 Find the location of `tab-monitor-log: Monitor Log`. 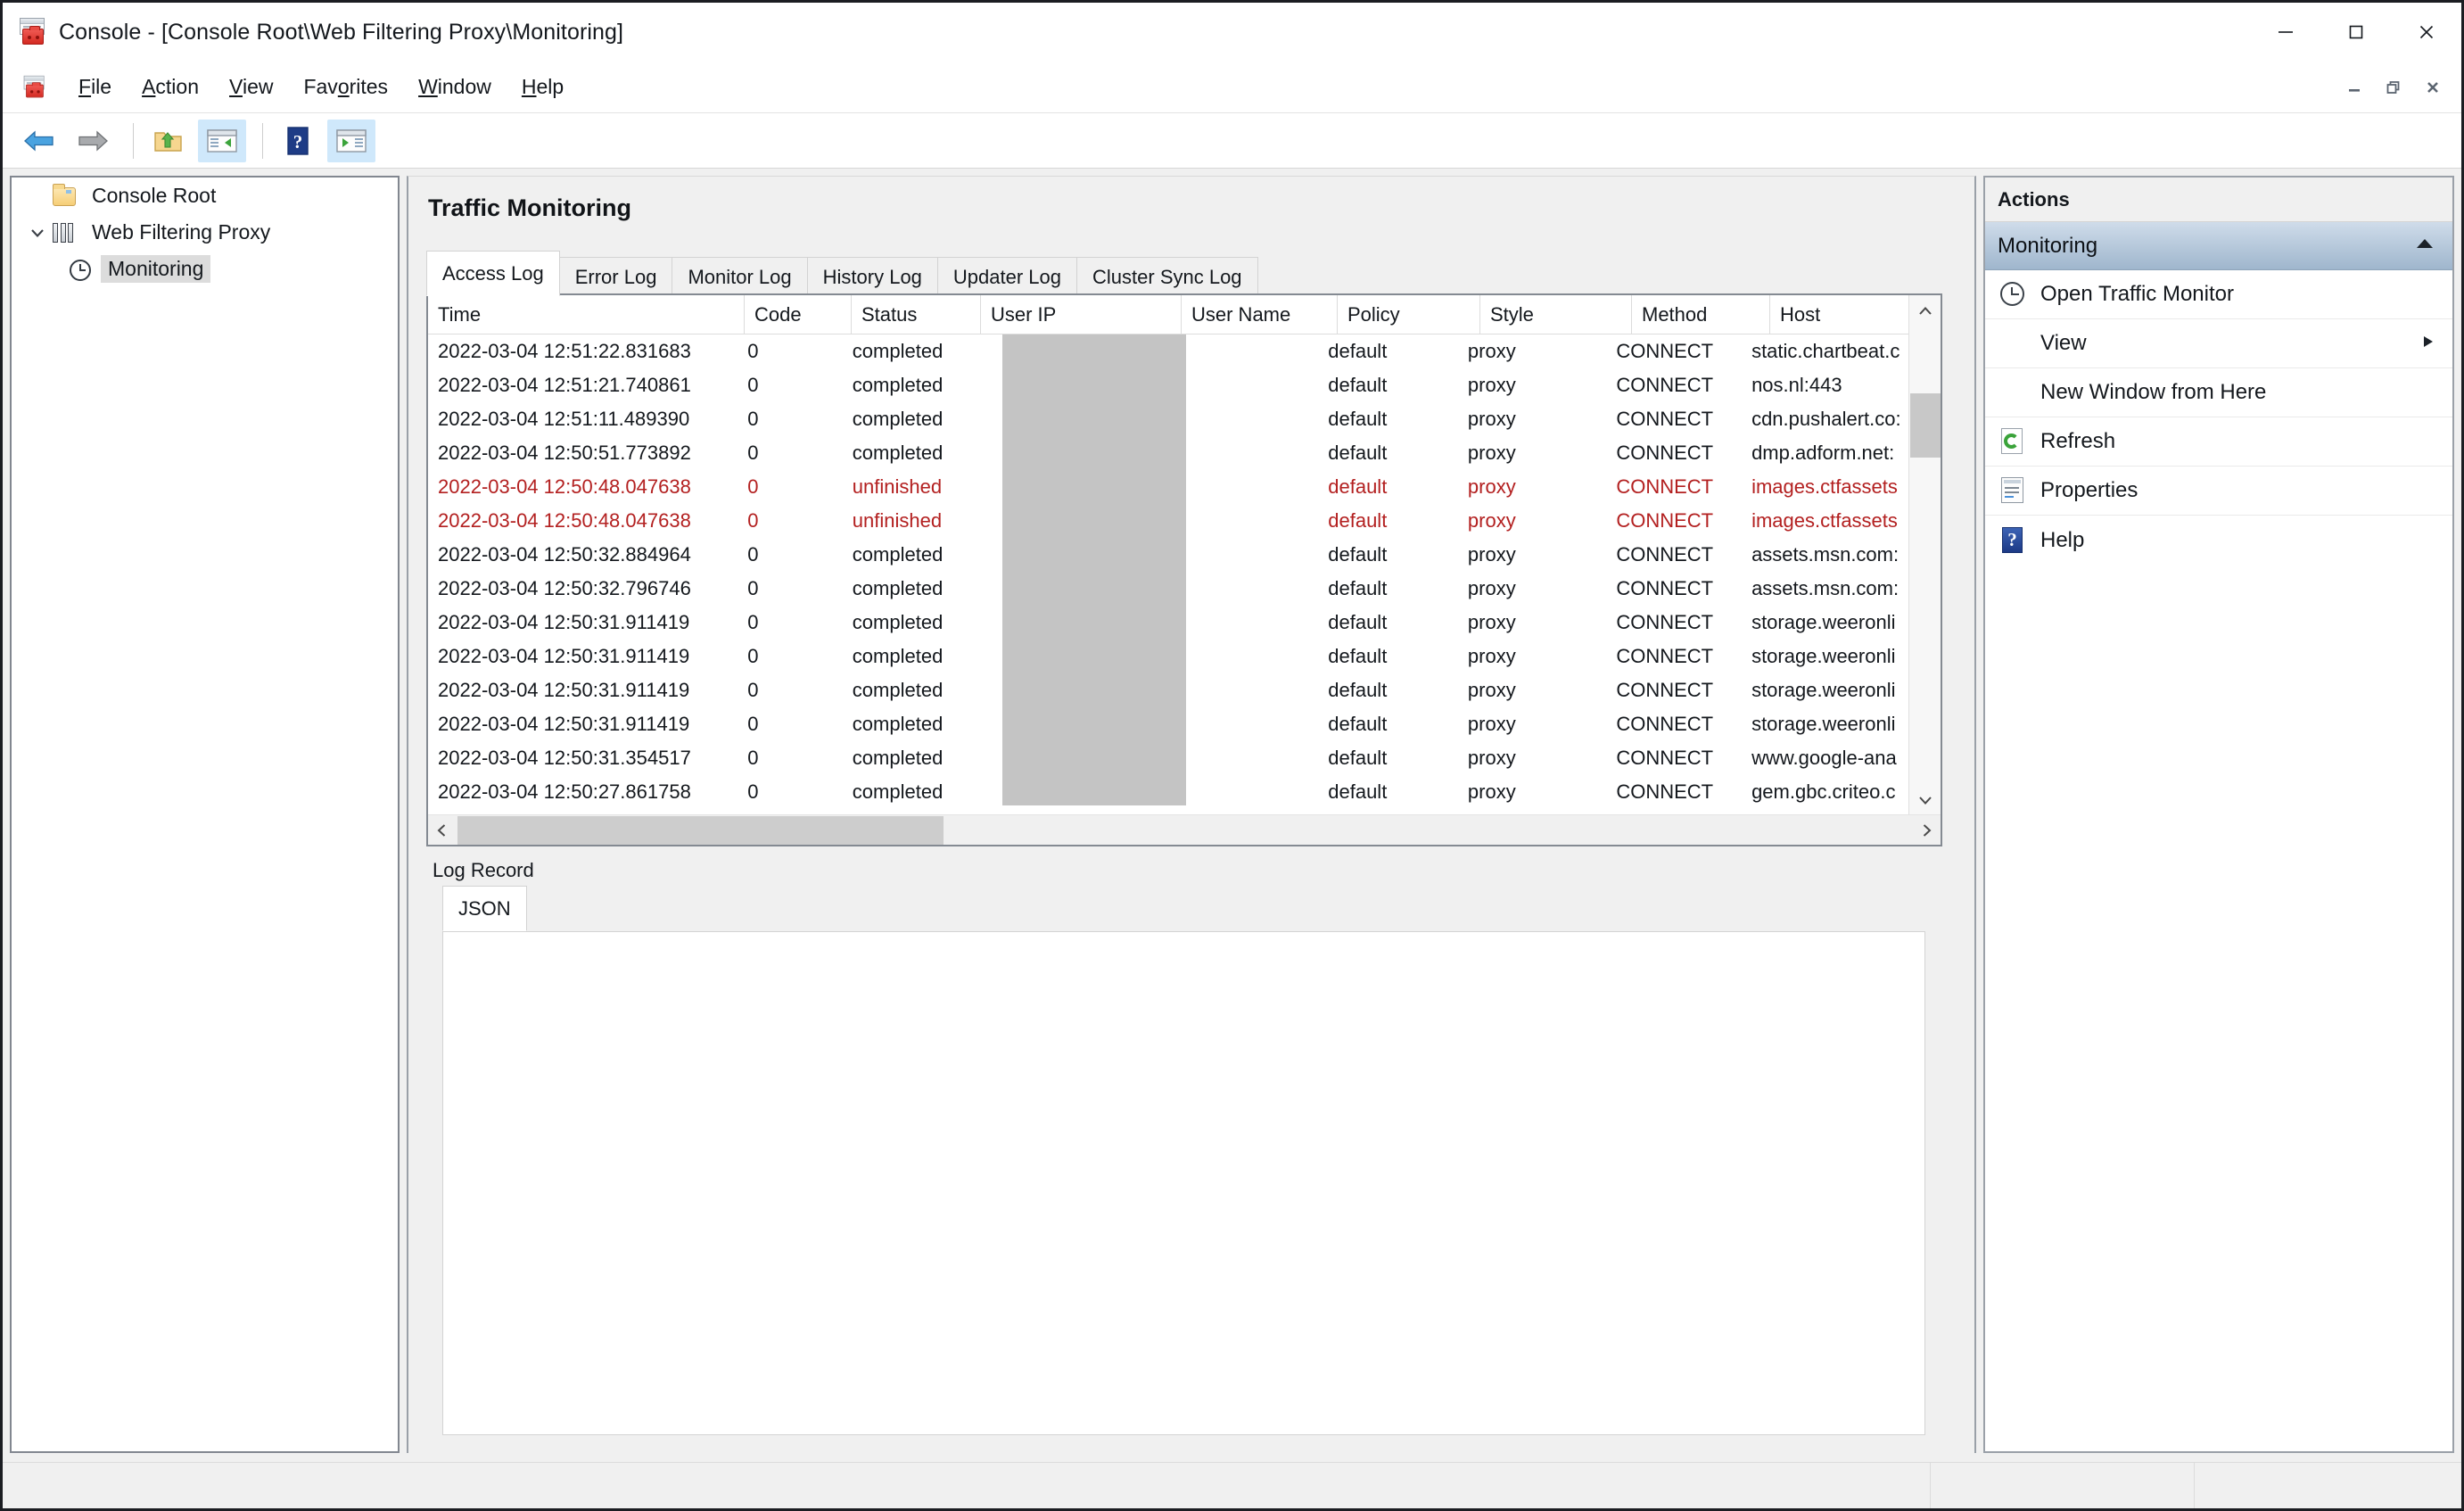

tab-monitor-log: Monitor Log is located at coordinates (740, 276).